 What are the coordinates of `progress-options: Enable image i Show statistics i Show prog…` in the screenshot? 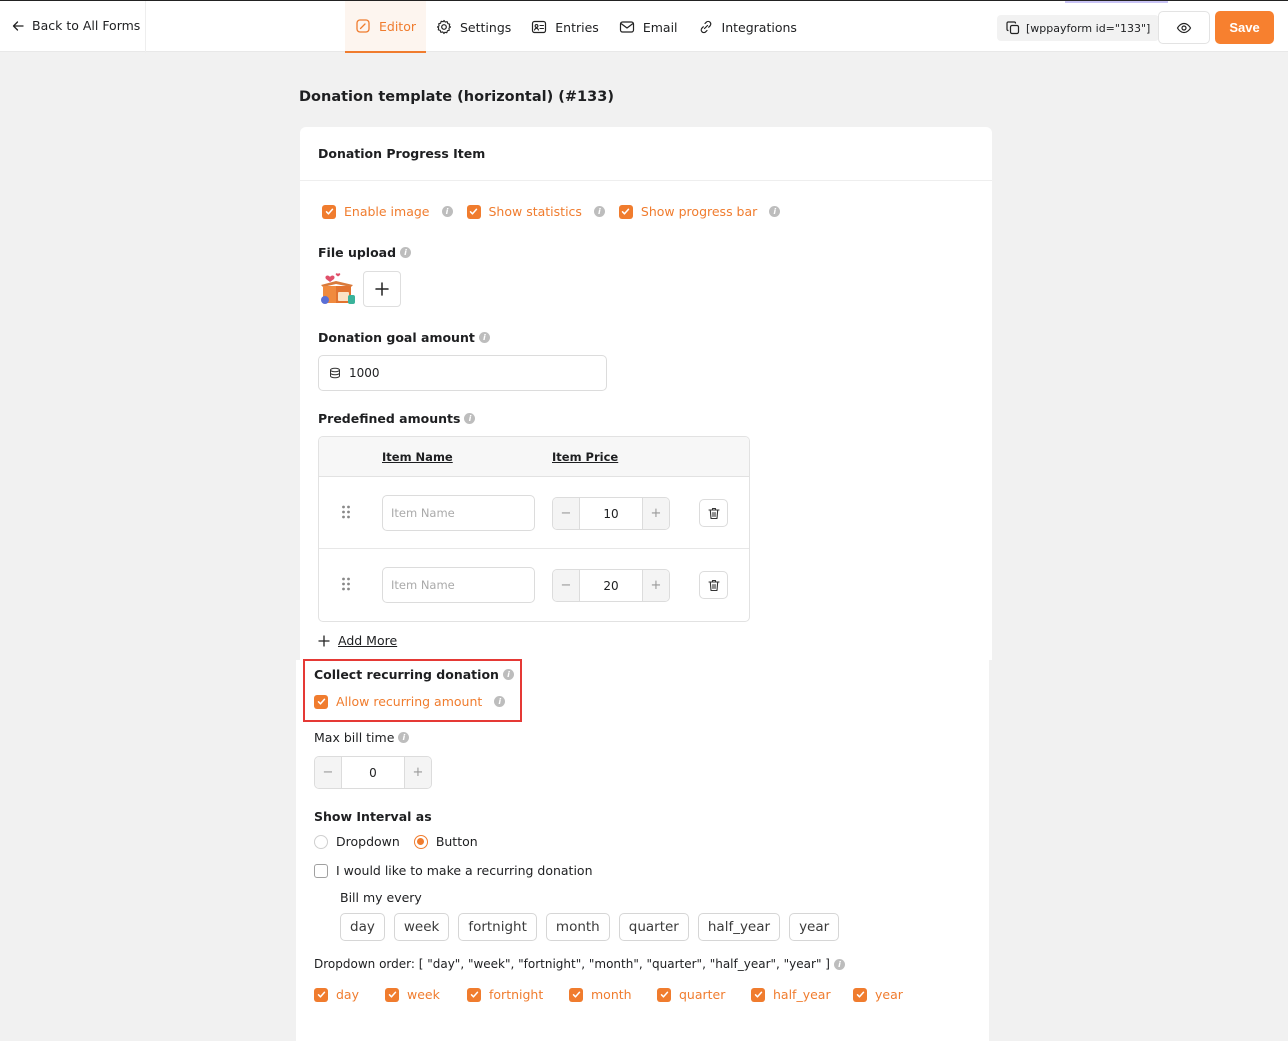 It's located at (551, 211).